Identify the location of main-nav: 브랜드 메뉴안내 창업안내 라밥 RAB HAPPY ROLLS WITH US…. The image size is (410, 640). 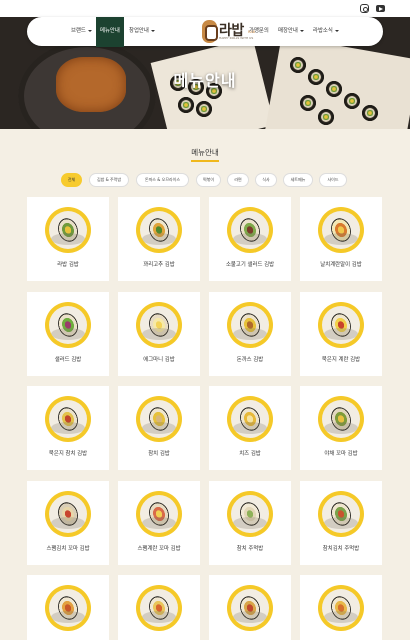
(205, 32).